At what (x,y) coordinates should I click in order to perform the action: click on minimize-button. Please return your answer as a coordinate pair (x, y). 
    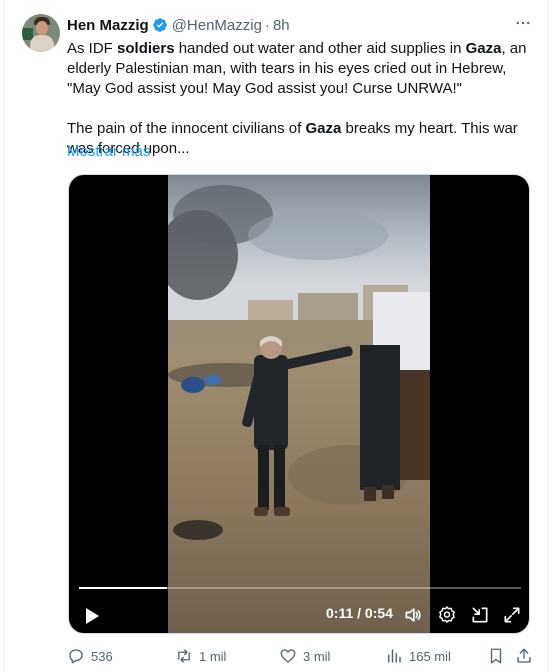
    Looking at the image, I should click on (480, 615).